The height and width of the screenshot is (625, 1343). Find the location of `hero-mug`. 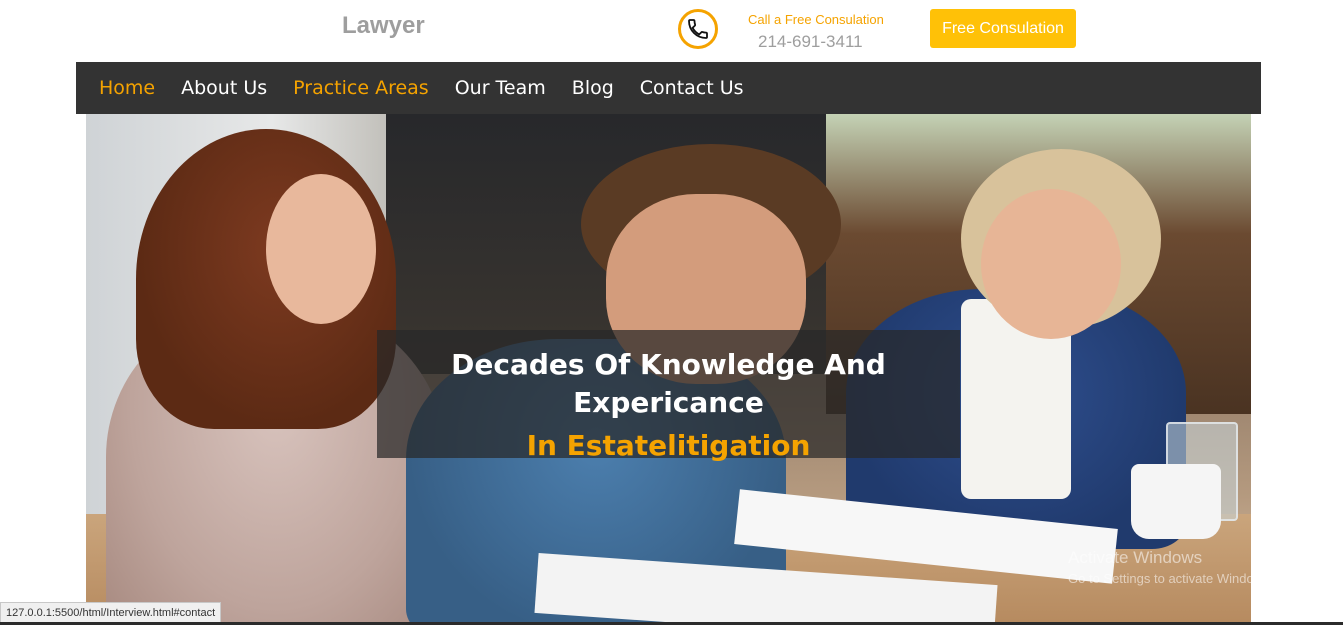

hero-mug is located at coordinates (1176, 501).